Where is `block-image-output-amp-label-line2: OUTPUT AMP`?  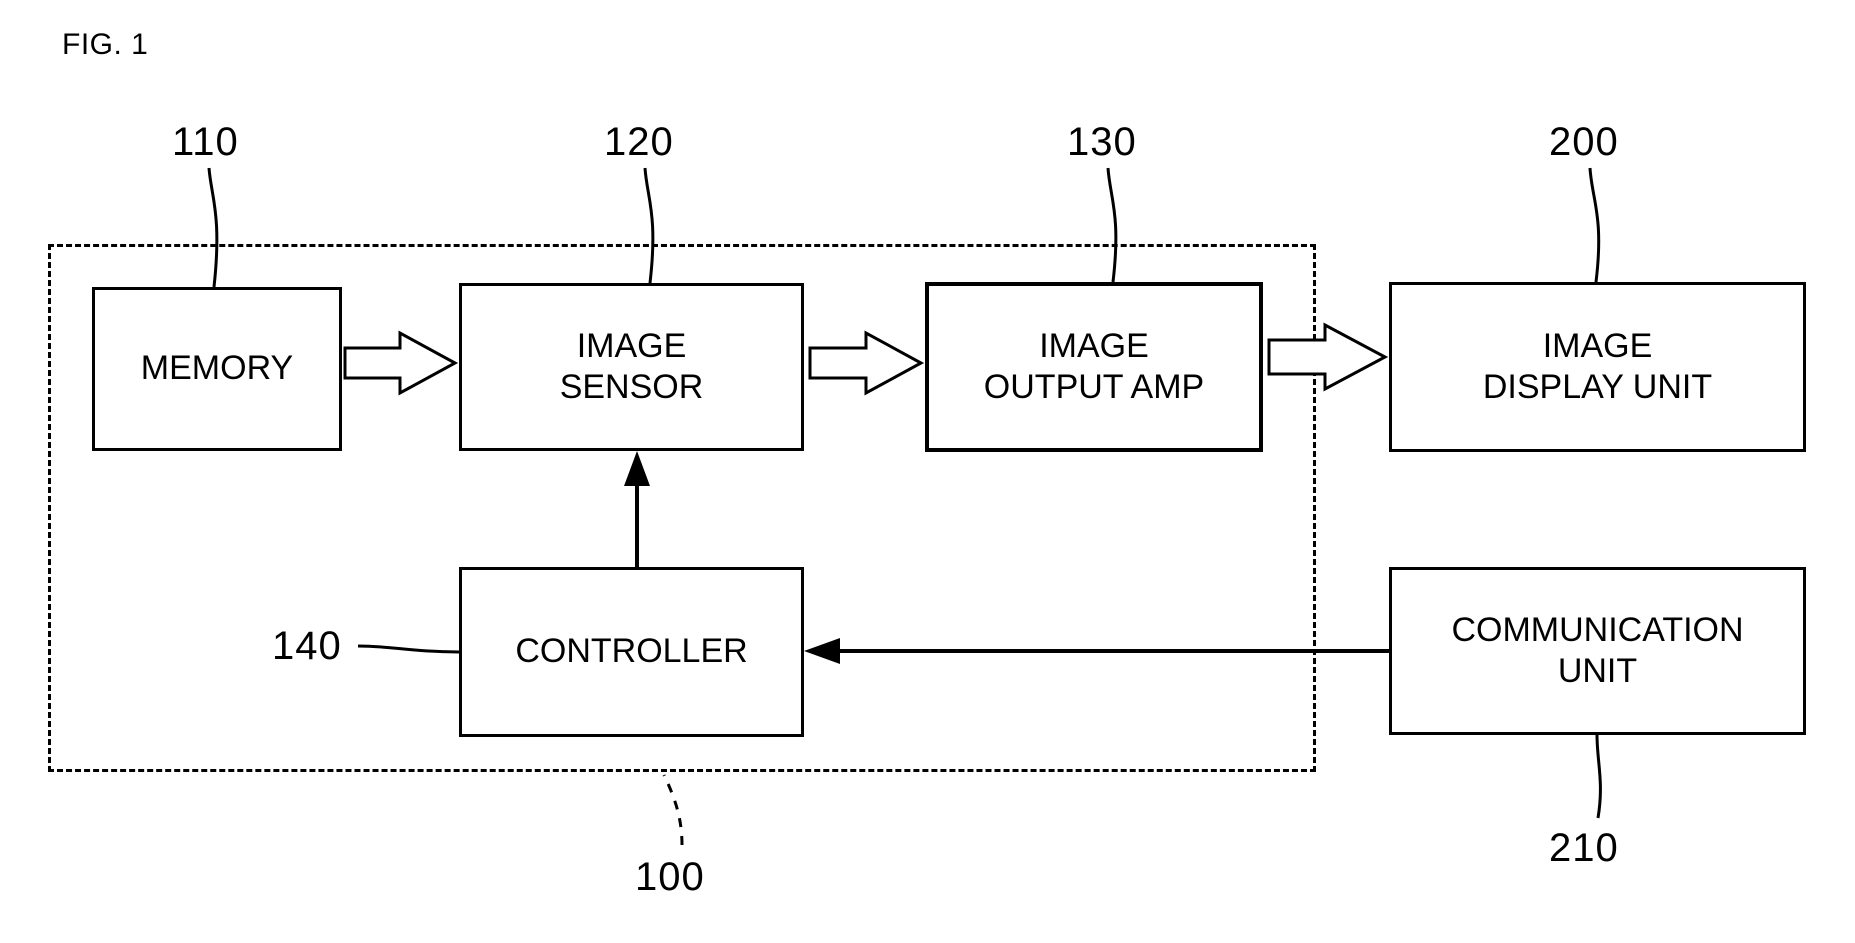 block-image-output-amp-label-line2: OUTPUT AMP is located at coordinates (1094, 387).